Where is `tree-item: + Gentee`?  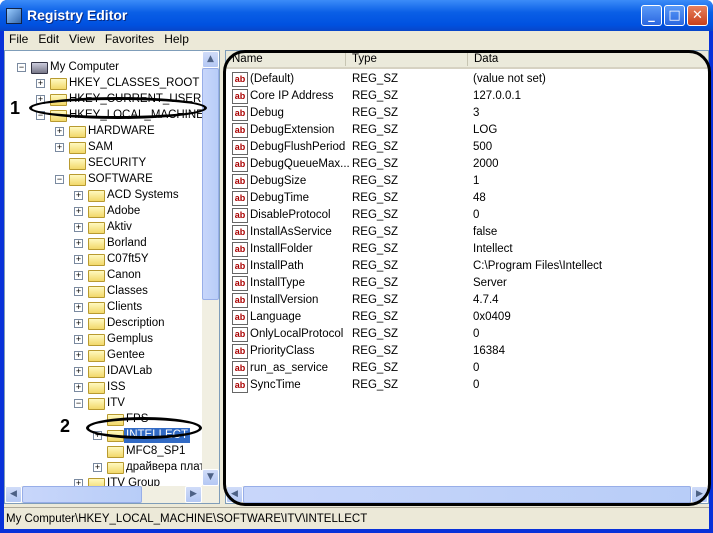 tree-item: + Gentee is located at coordinates (104, 356).